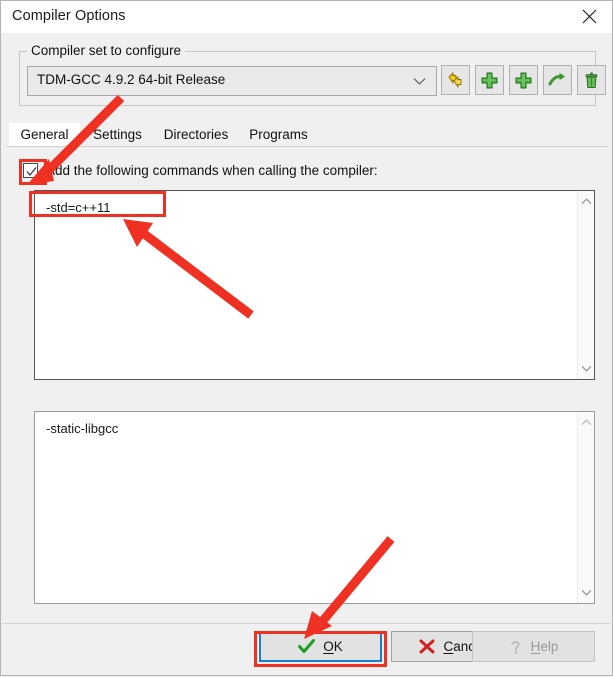 Image resolution: width=613 pixels, height=677 pixels. I want to click on help-button-label: Help, so click(544, 646).